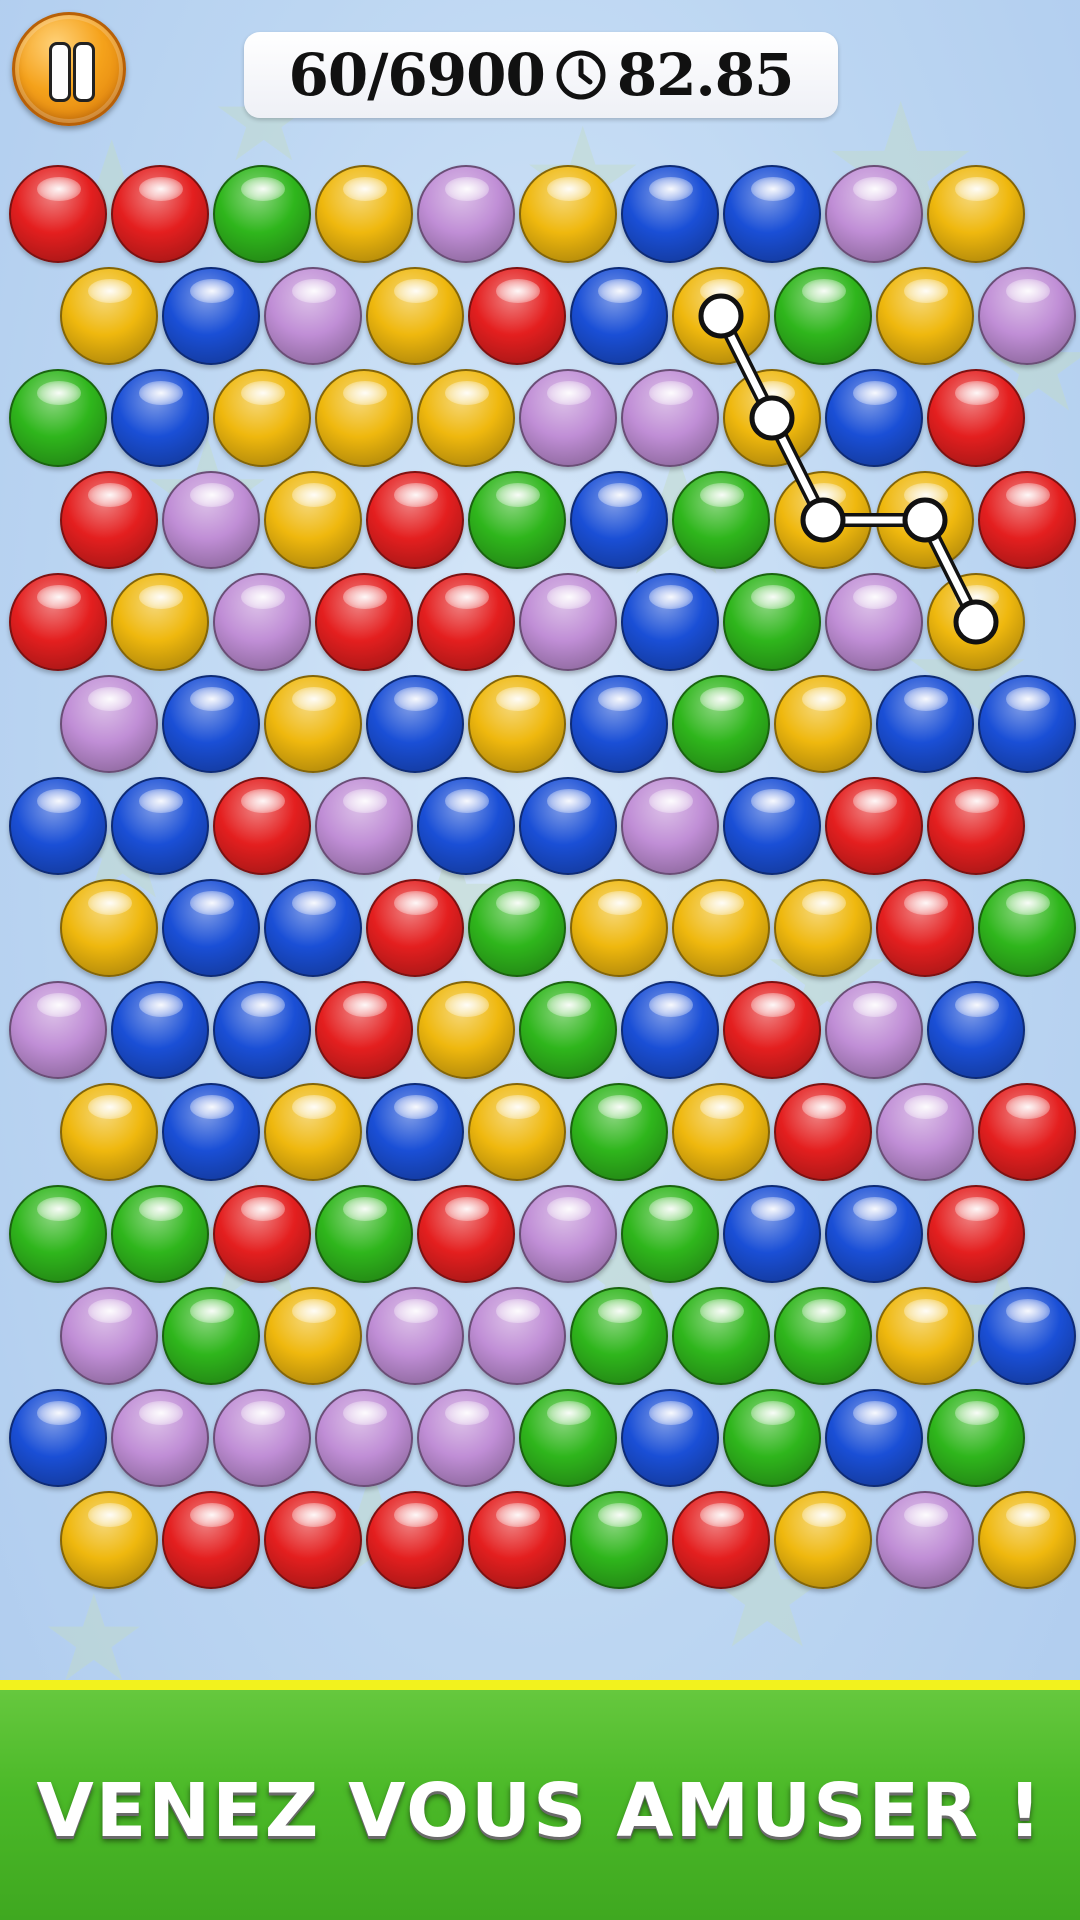  Describe the element at coordinates (69, 69) in the screenshot. I see `pause-button` at that location.